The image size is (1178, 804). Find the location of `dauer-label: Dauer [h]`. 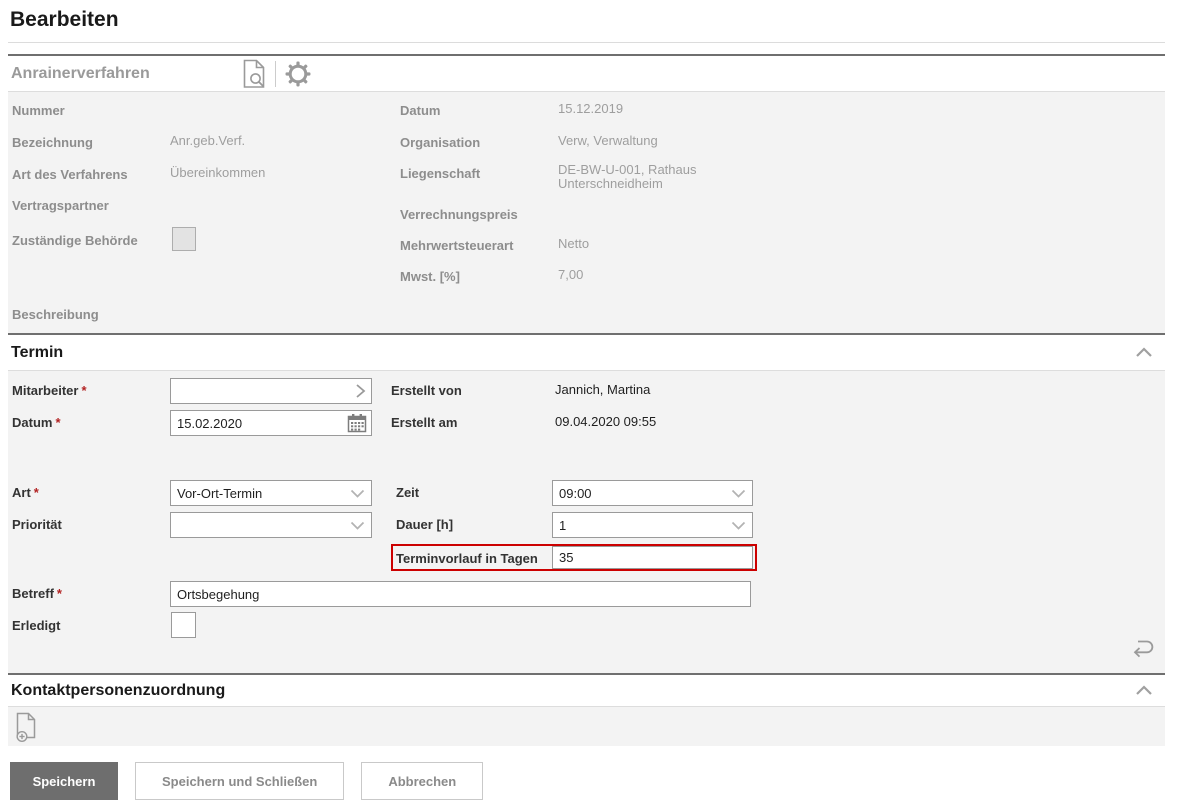

dauer-label: Dauer [h] is located at coordinates (425, 524).